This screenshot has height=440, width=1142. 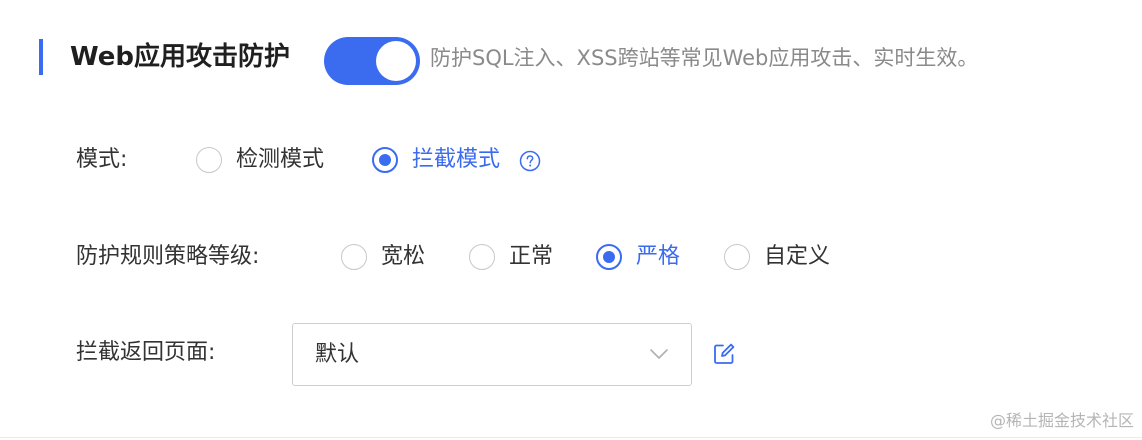 What do you see at coordinates (41, 57) in the screenshot?
I see `section-accent-bar` at bounding box center [41, 57].